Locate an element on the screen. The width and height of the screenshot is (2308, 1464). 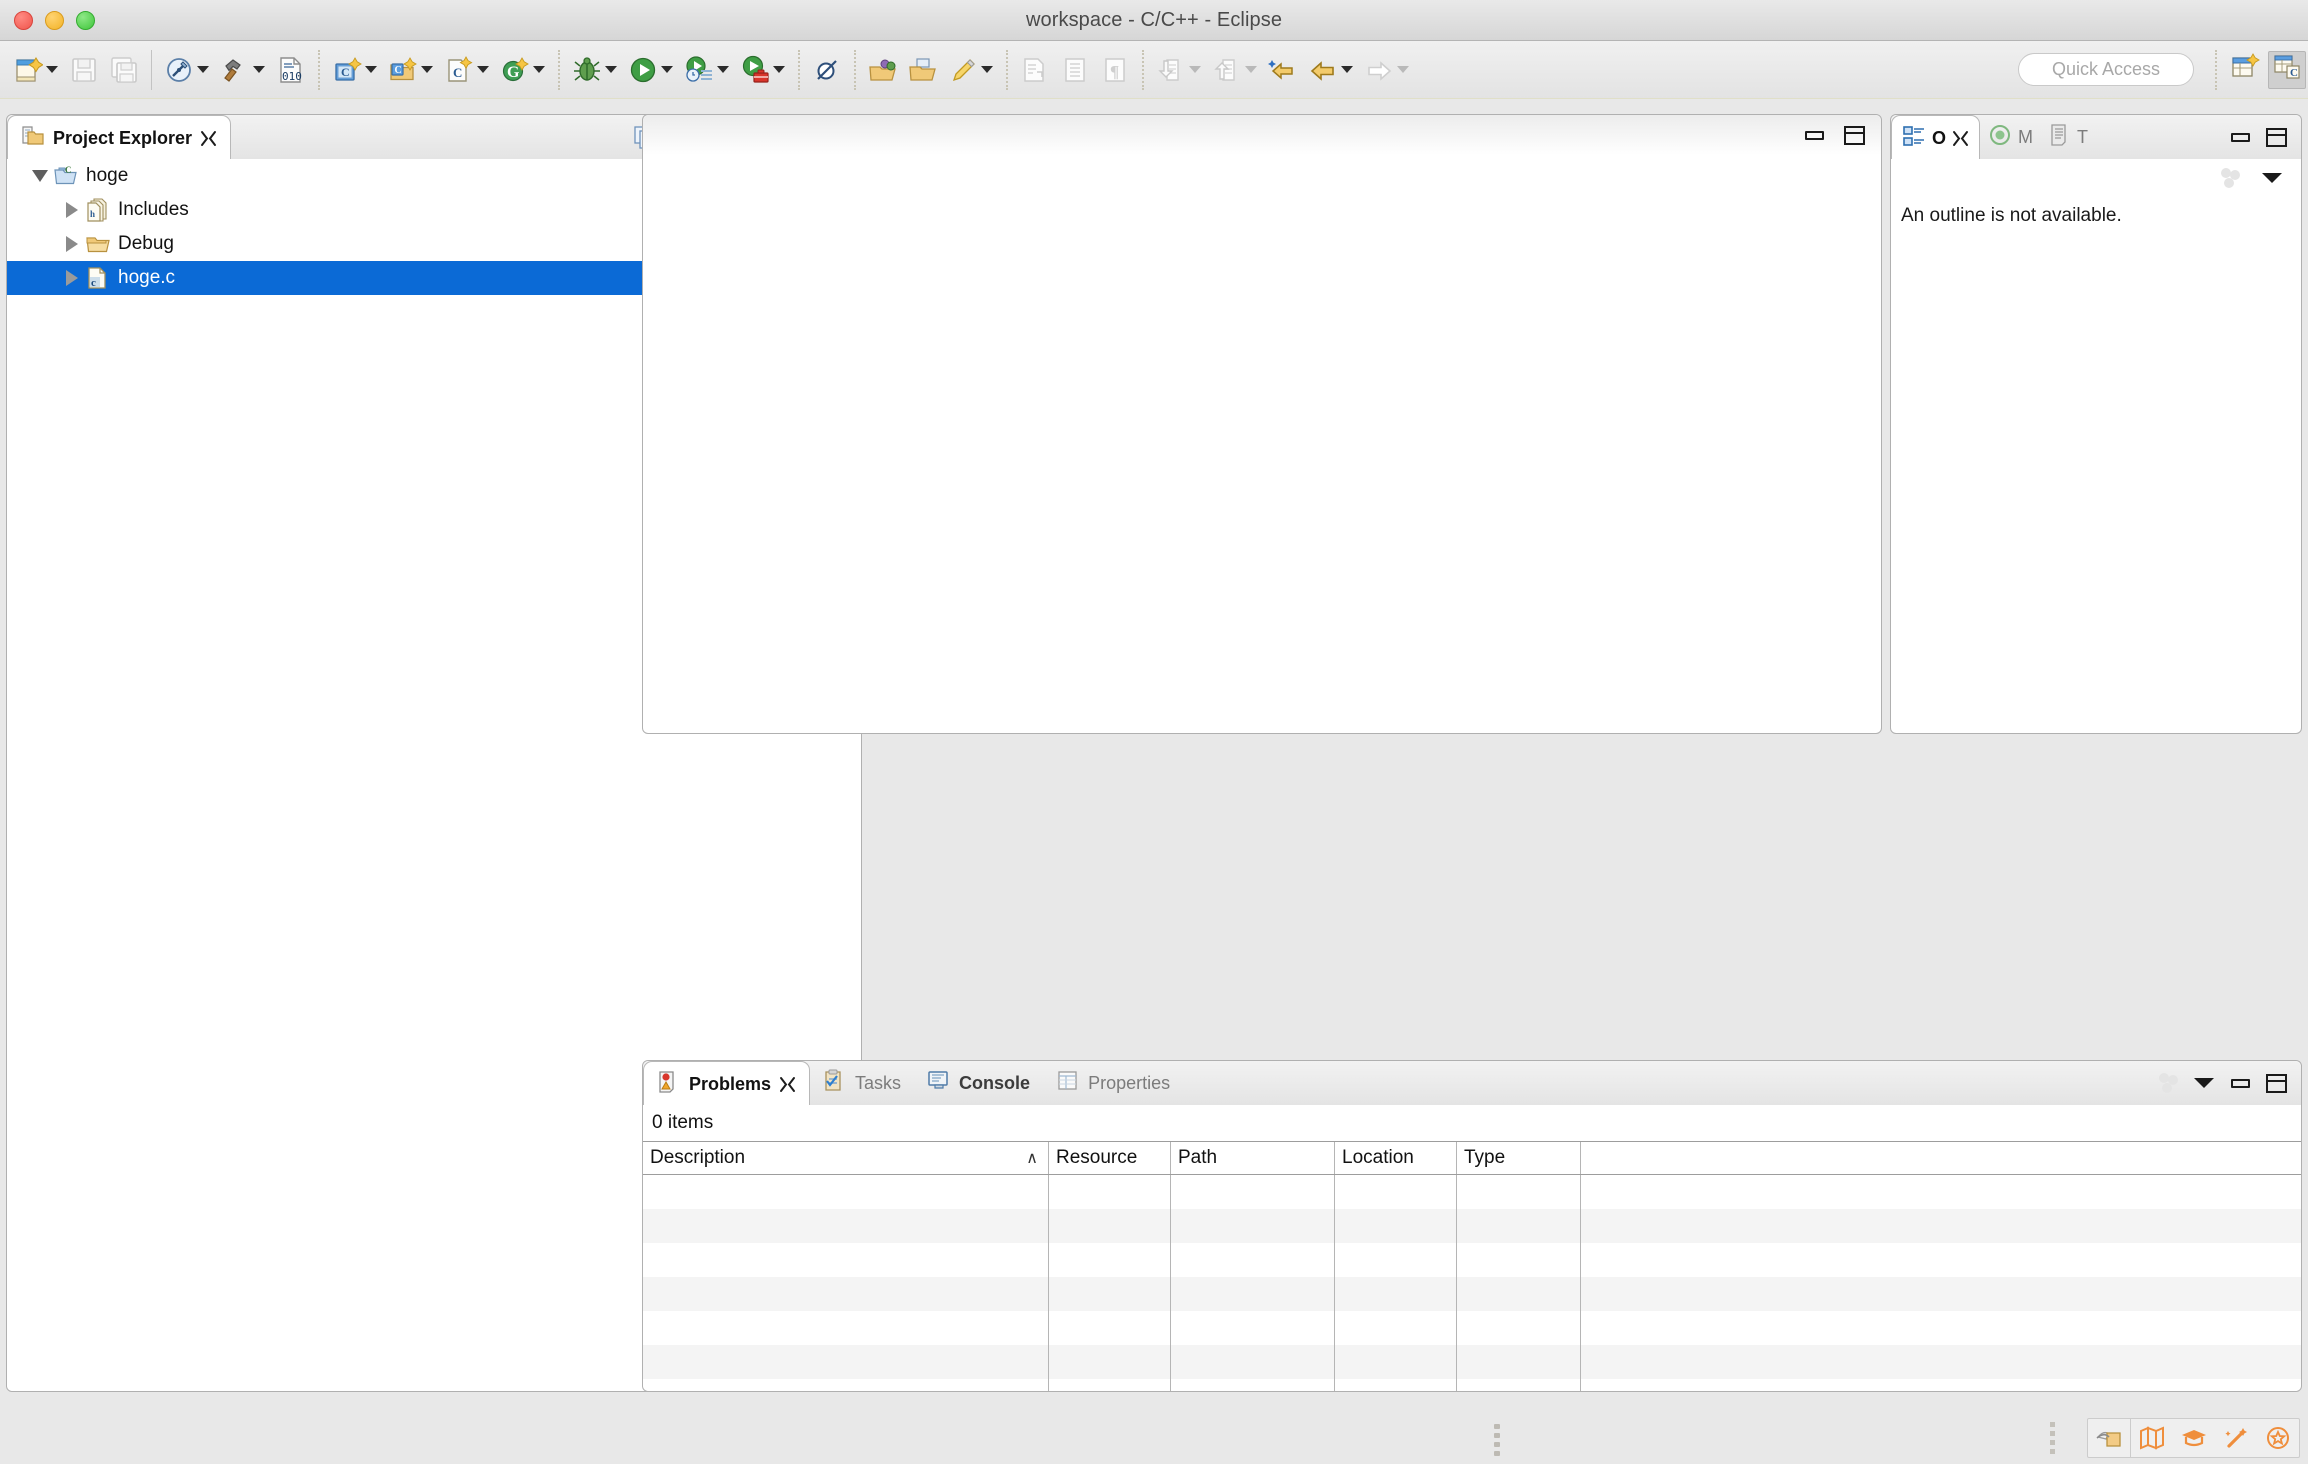
toolbar-button-save is located at coordinates (84, 70).